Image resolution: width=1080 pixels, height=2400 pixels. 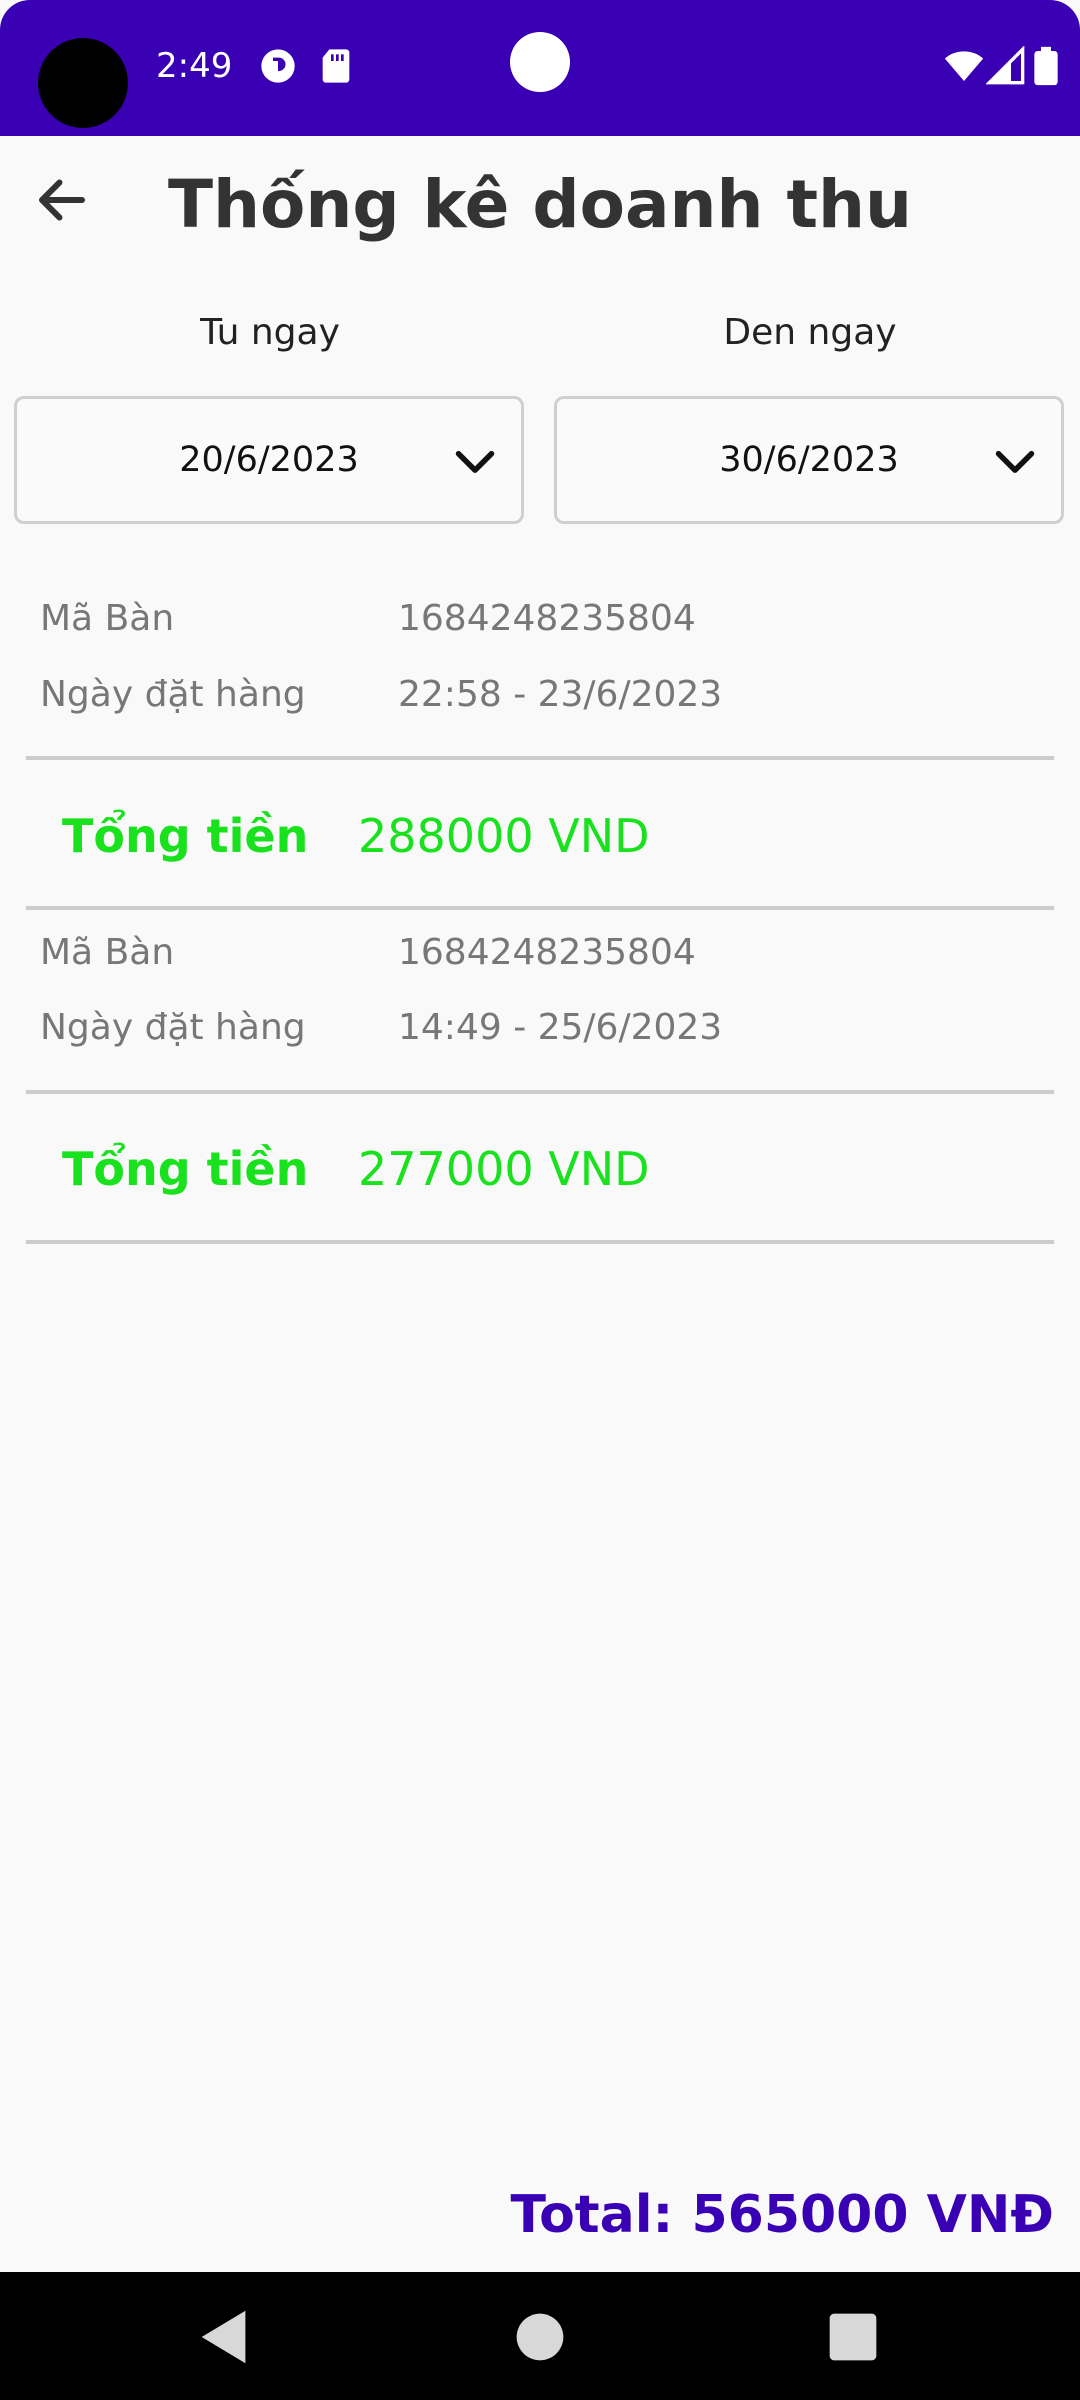 I want to click on sd-card-icon, so click(x=336, y=66).